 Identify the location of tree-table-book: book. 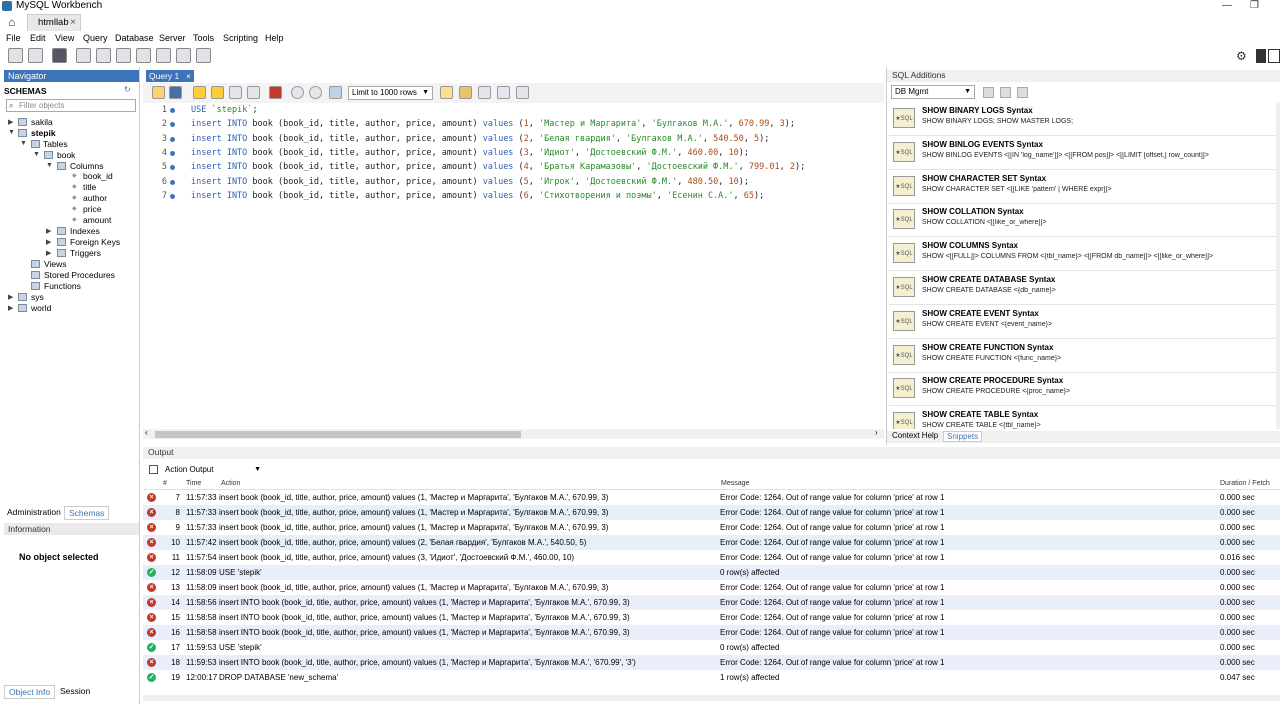
(66, 155).